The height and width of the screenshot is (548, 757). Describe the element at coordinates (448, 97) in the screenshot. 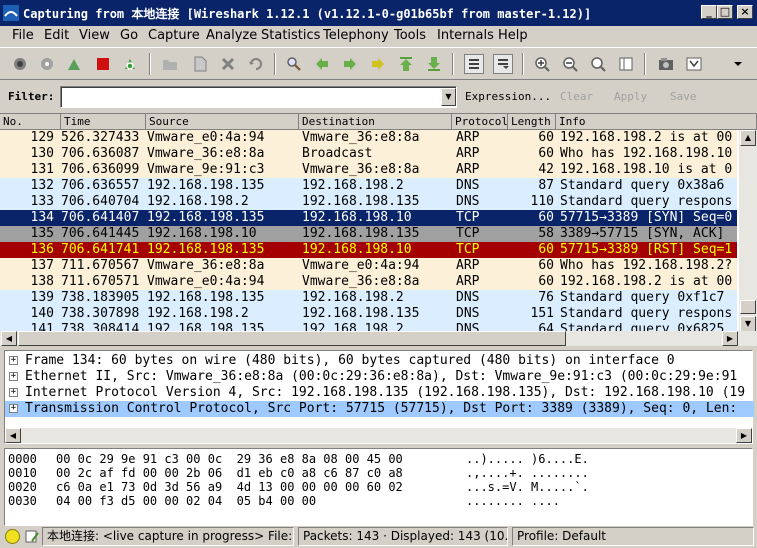

I see `filter-dropdown-chevron-icon: ▼` at that location.